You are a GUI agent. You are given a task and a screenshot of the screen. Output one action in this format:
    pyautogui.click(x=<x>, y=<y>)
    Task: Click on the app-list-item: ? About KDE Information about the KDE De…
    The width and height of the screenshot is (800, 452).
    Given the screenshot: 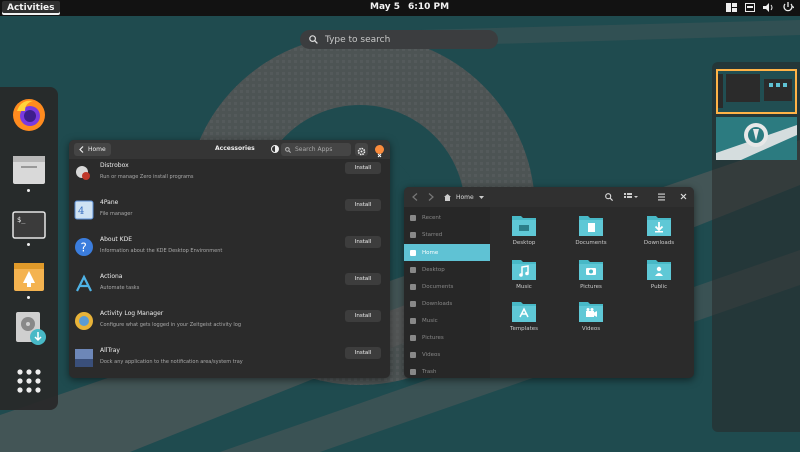 What is the action you would take?
    pyautogui.click(x=229, y=251)
    